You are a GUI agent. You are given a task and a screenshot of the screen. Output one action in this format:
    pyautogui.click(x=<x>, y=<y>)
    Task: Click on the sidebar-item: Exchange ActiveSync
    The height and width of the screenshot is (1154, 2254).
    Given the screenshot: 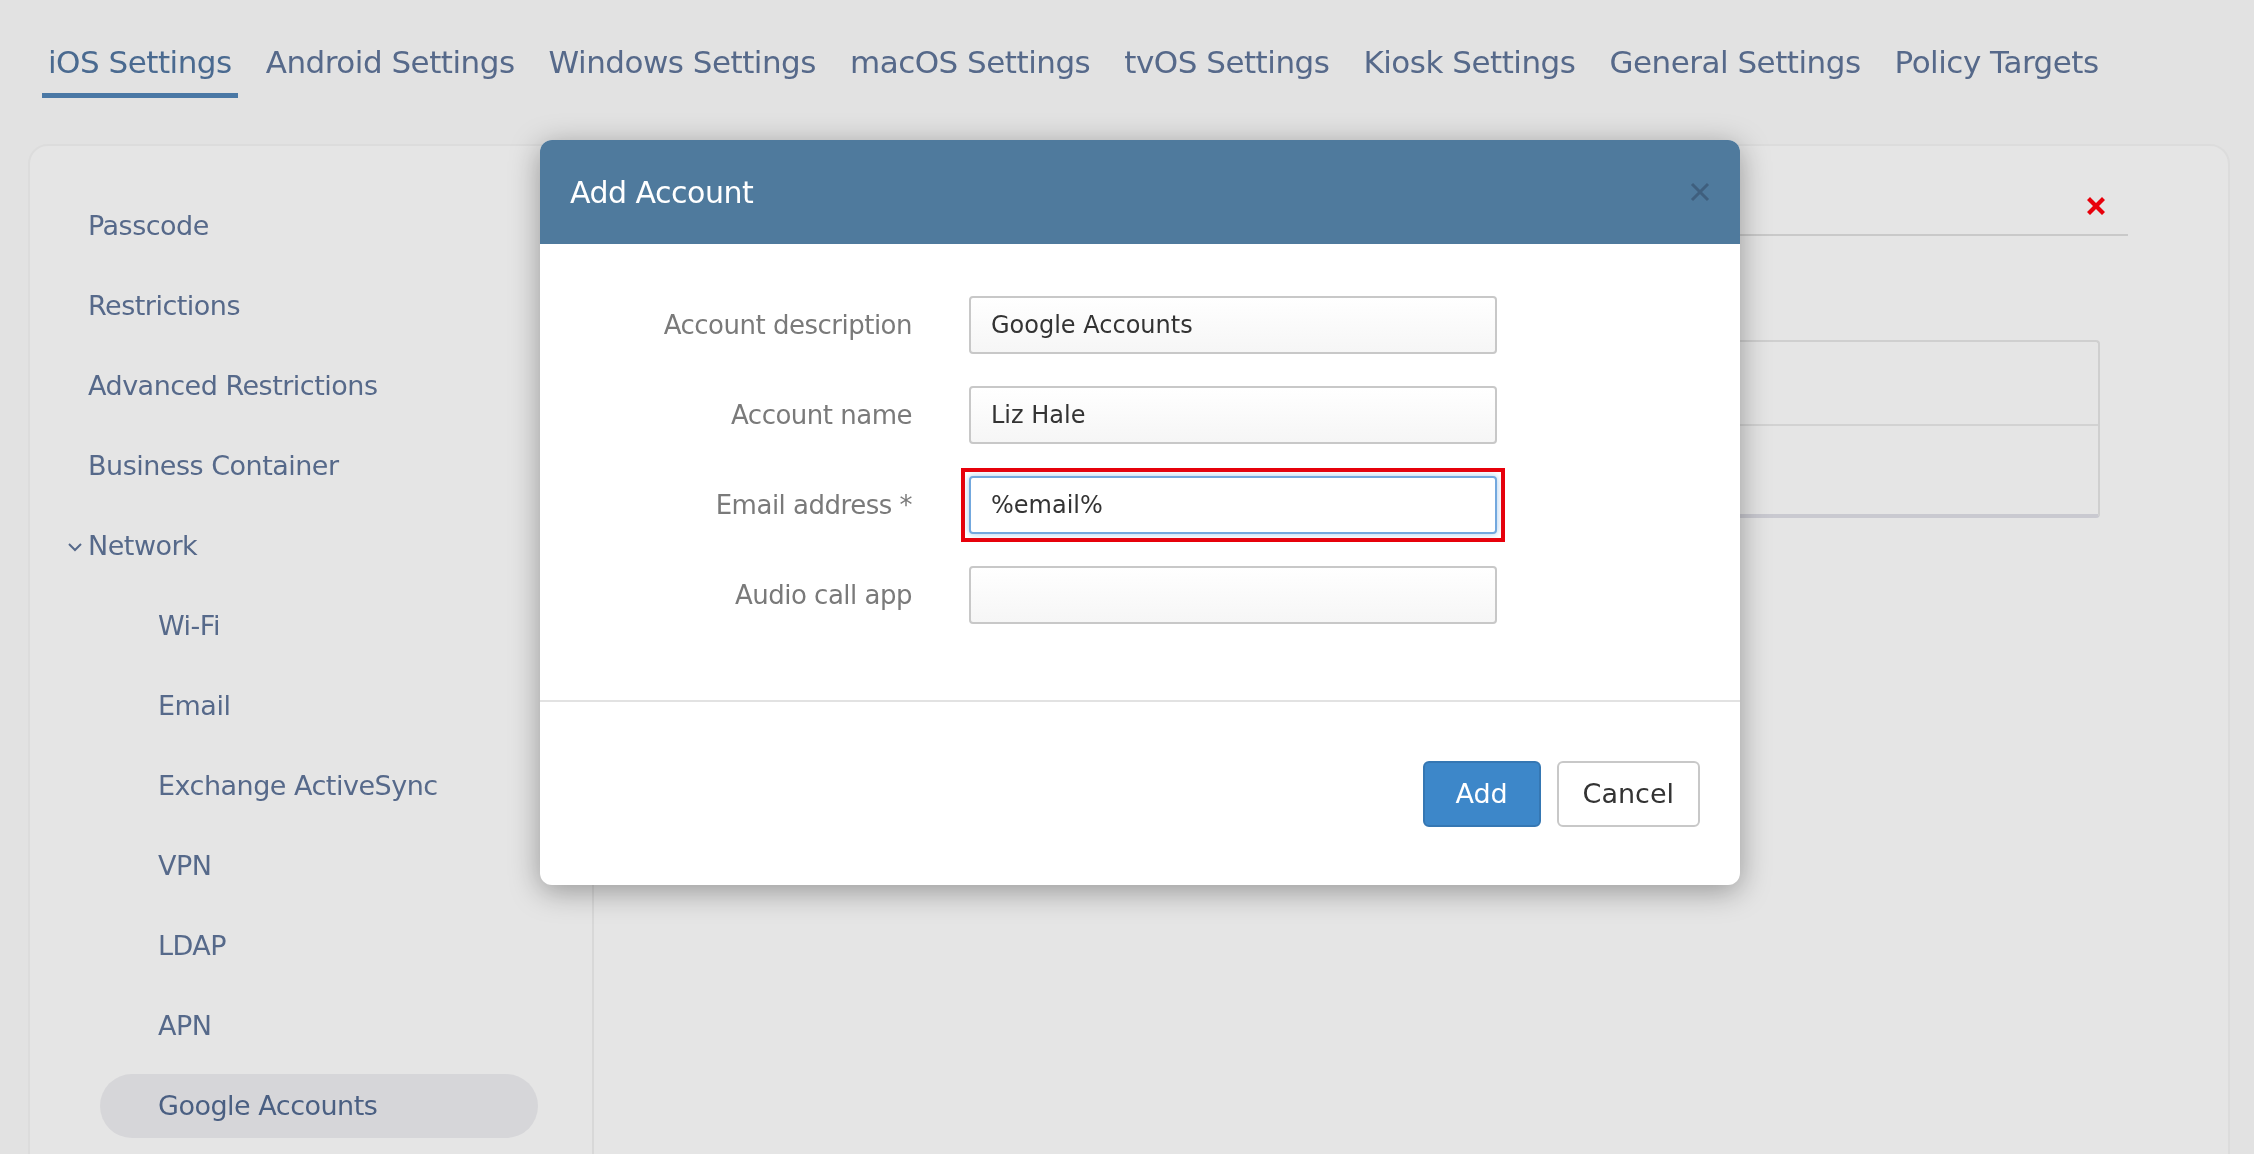 What is the action you would take?
    pyautogui.click(x=319, y=786)
    